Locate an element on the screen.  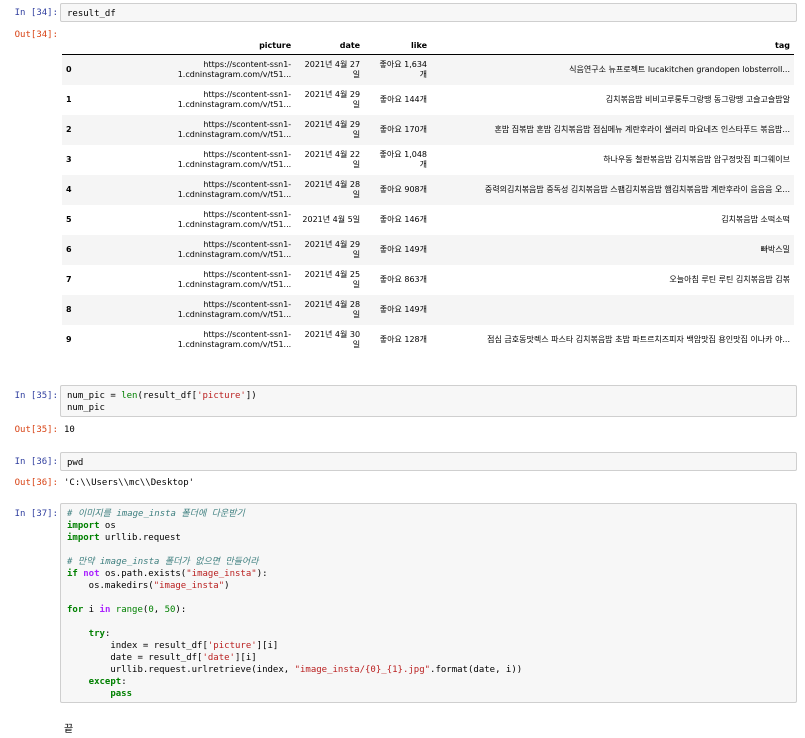
in-prompt-34: In [34]: is located at coordinates (36, 13).